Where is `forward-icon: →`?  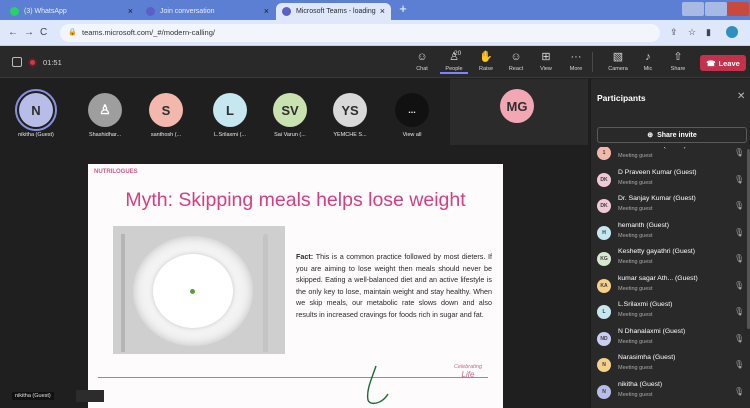
forward-icon: → is located at coordinates (29, 32).